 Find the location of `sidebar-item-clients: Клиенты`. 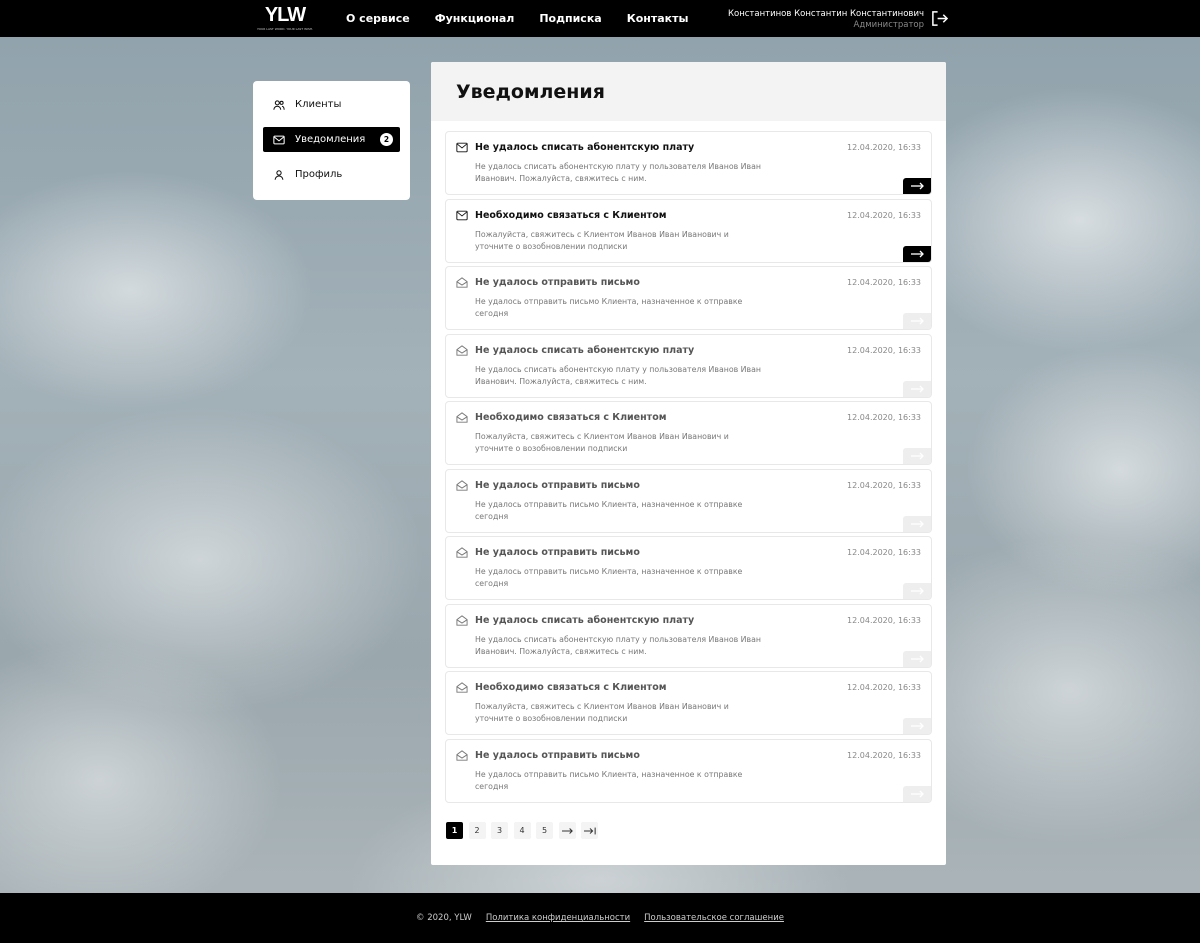

sidebar-item-clients: Клиенты is located at coordinates (331, 104).